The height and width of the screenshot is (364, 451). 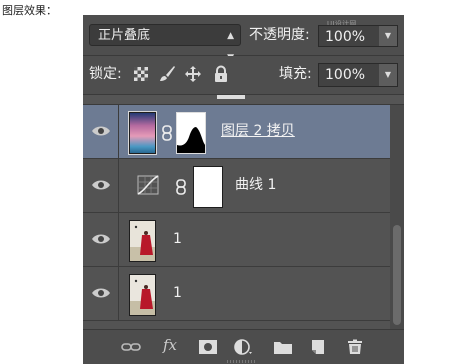 What do you see at coordinates (279, 35) in the screenshot?
I see `opacity-label: 不透明度:` at bounding box center [279, 35].